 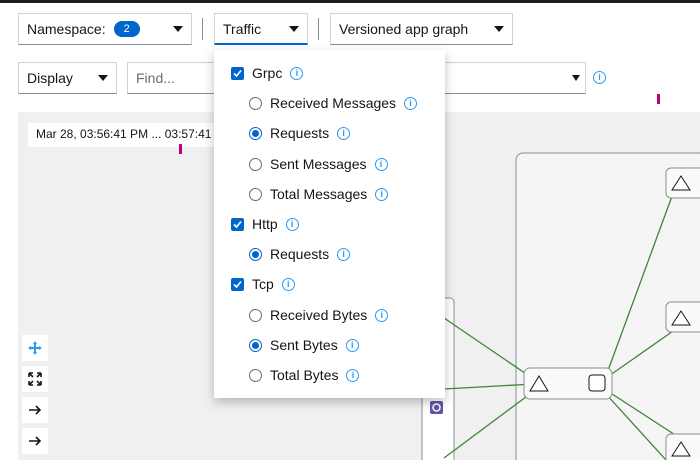 I want to click on menu-option-tcp-received-bytes: Received Bytes i, so click(x=319, y=315).